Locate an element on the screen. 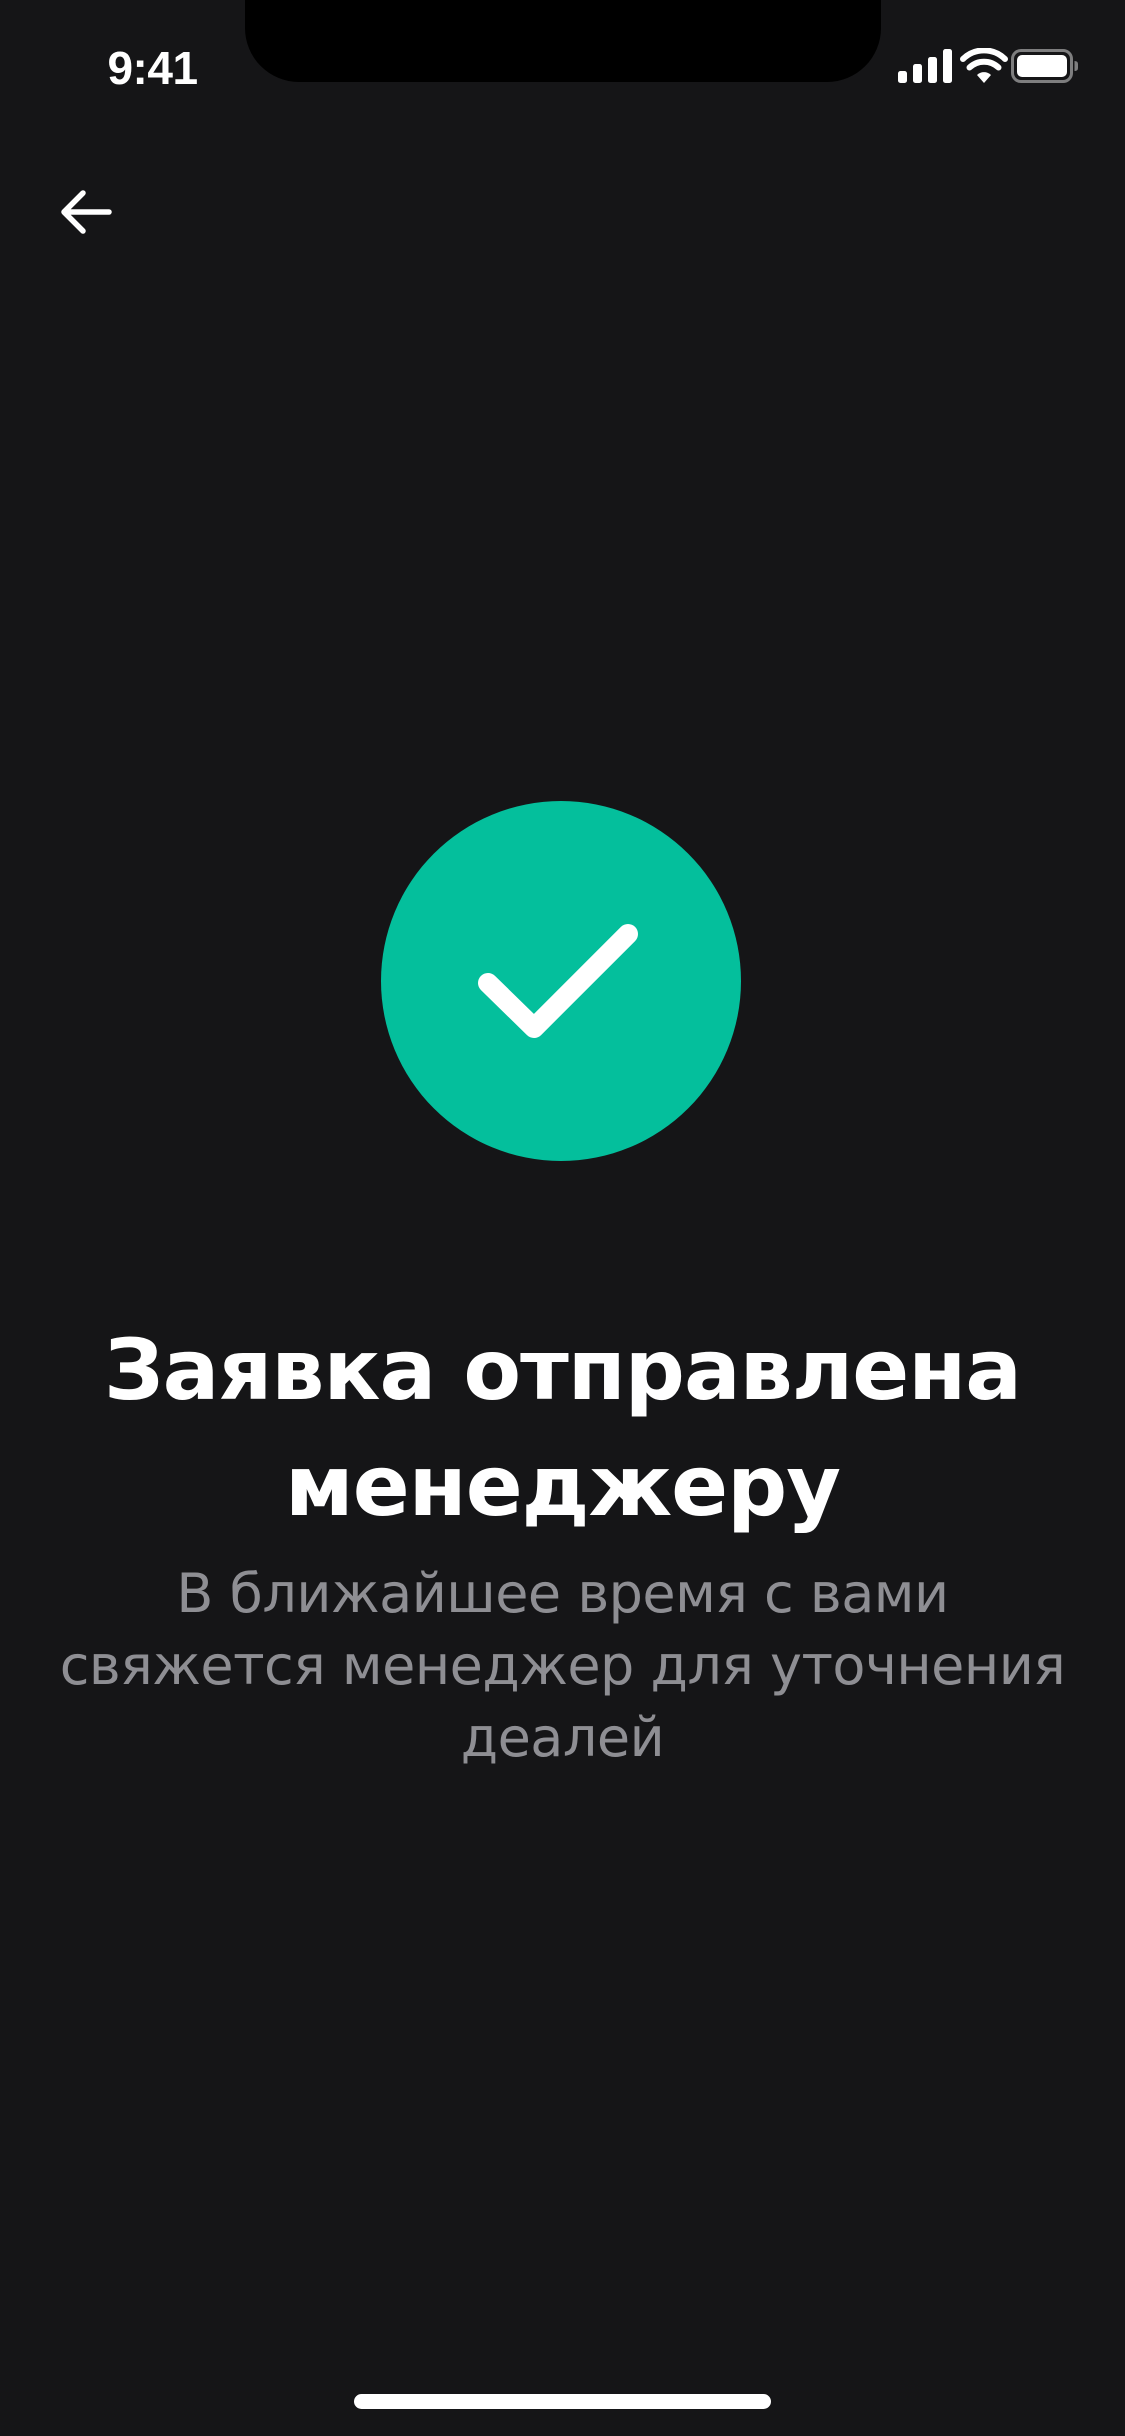  arrow-left-icon is located at coordinates (86, 212).